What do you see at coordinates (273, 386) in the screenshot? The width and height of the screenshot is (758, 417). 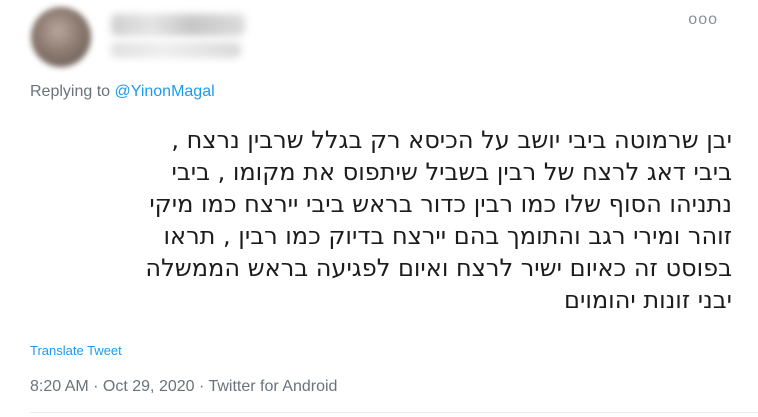 I see `tweet-source-label: Twitter for Android` at bounding box center [273, 386].